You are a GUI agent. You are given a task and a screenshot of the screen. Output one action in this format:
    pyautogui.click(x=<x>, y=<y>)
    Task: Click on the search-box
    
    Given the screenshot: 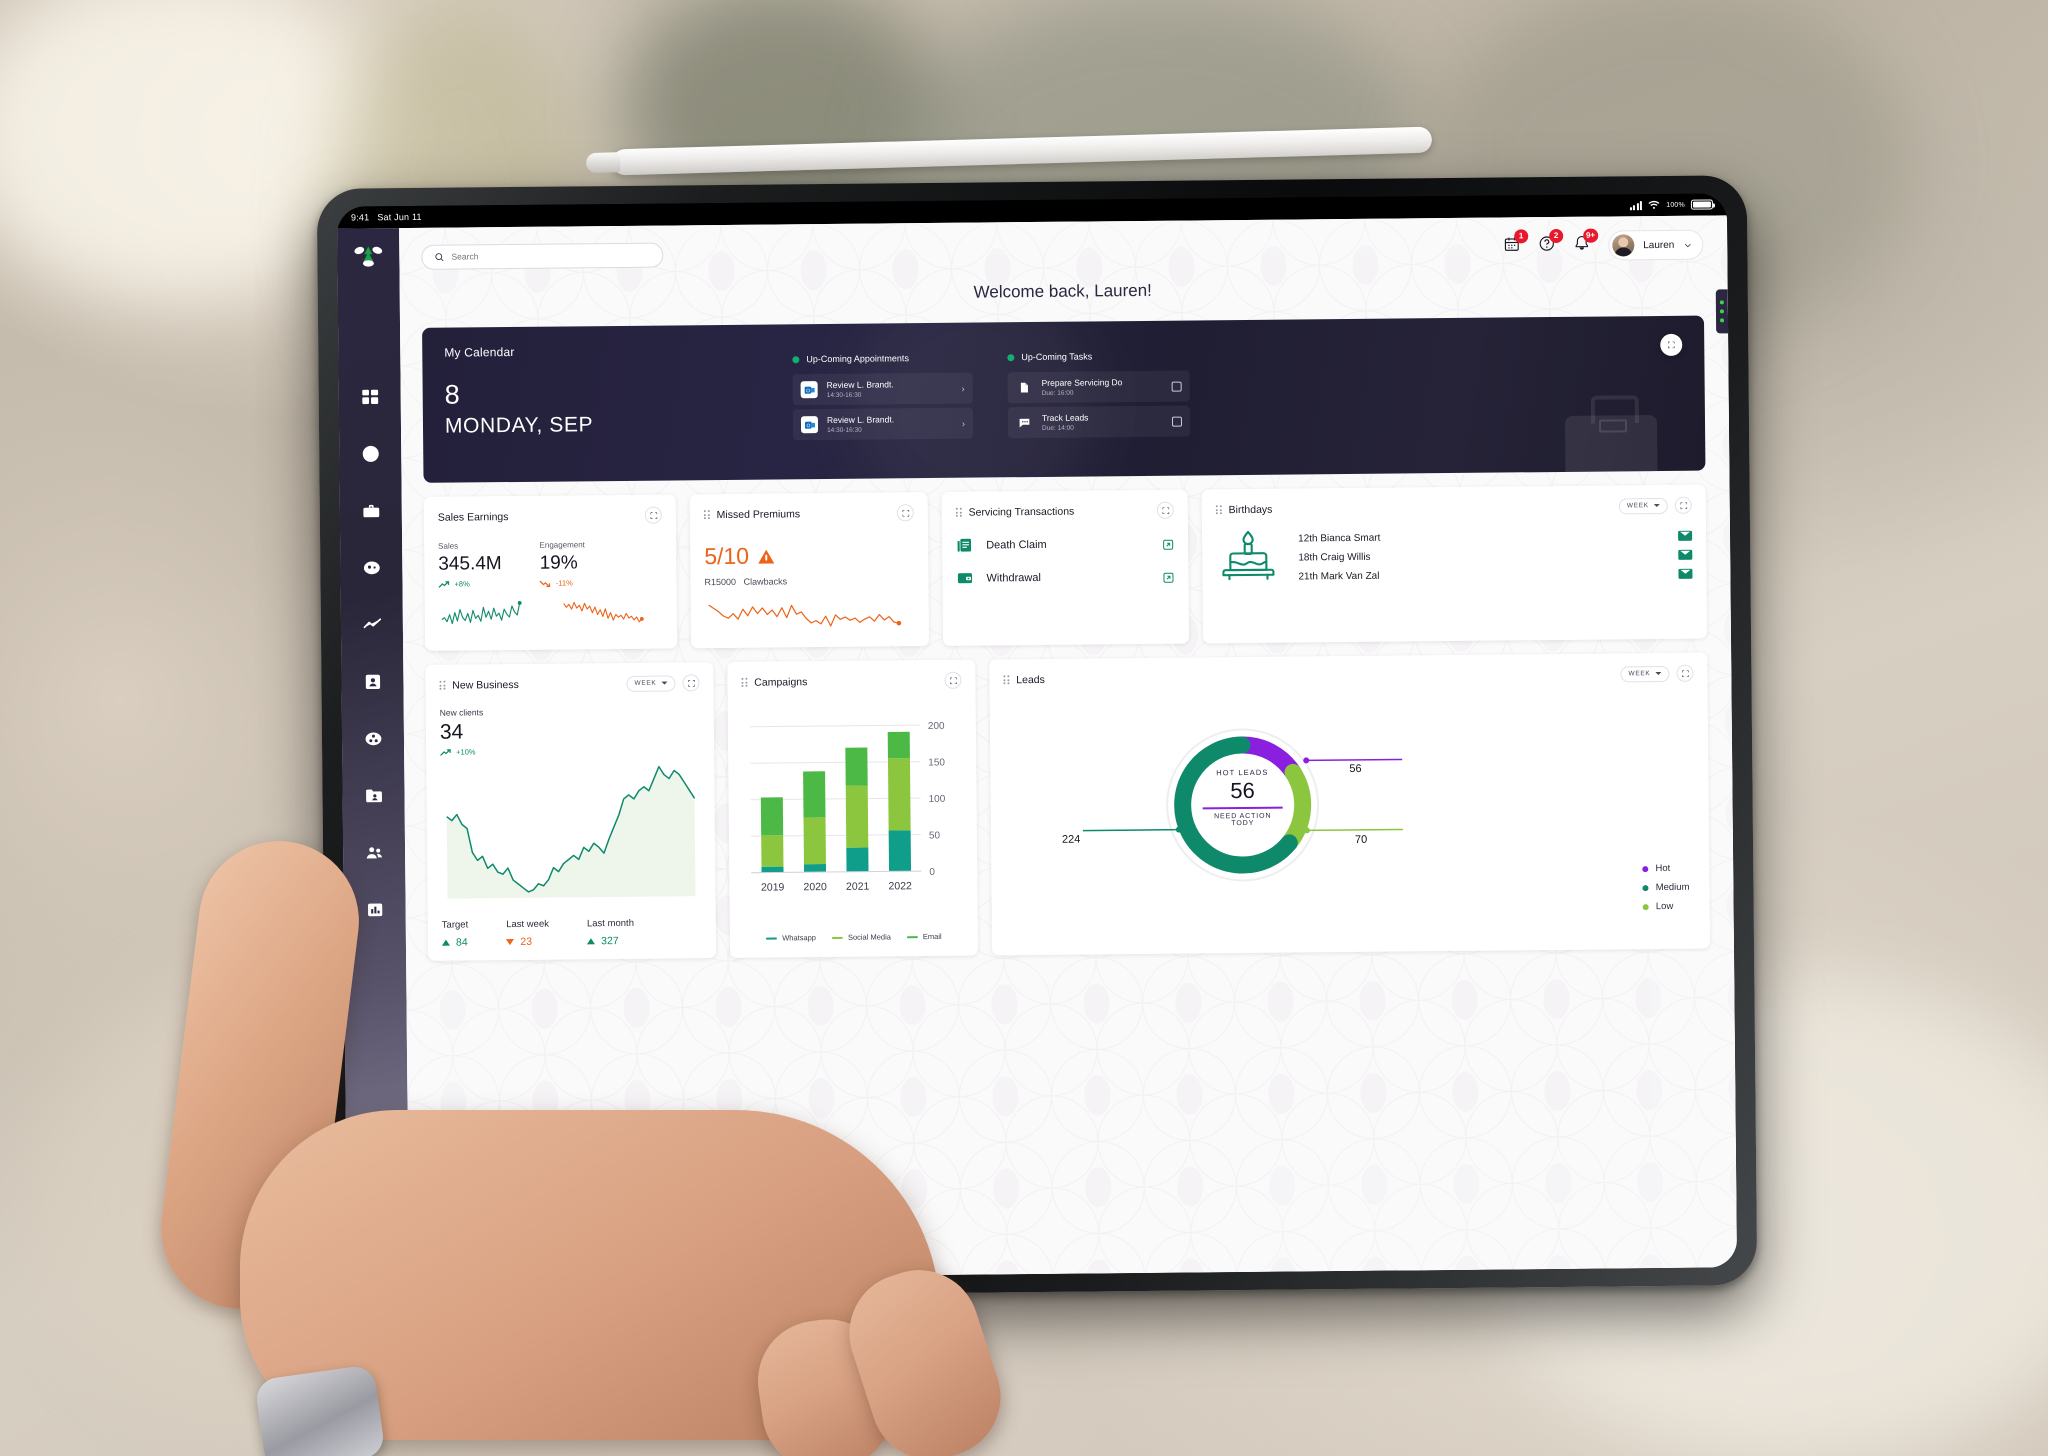 What is the action you would take?
    pyautogui.click(x=542, y=256)
    